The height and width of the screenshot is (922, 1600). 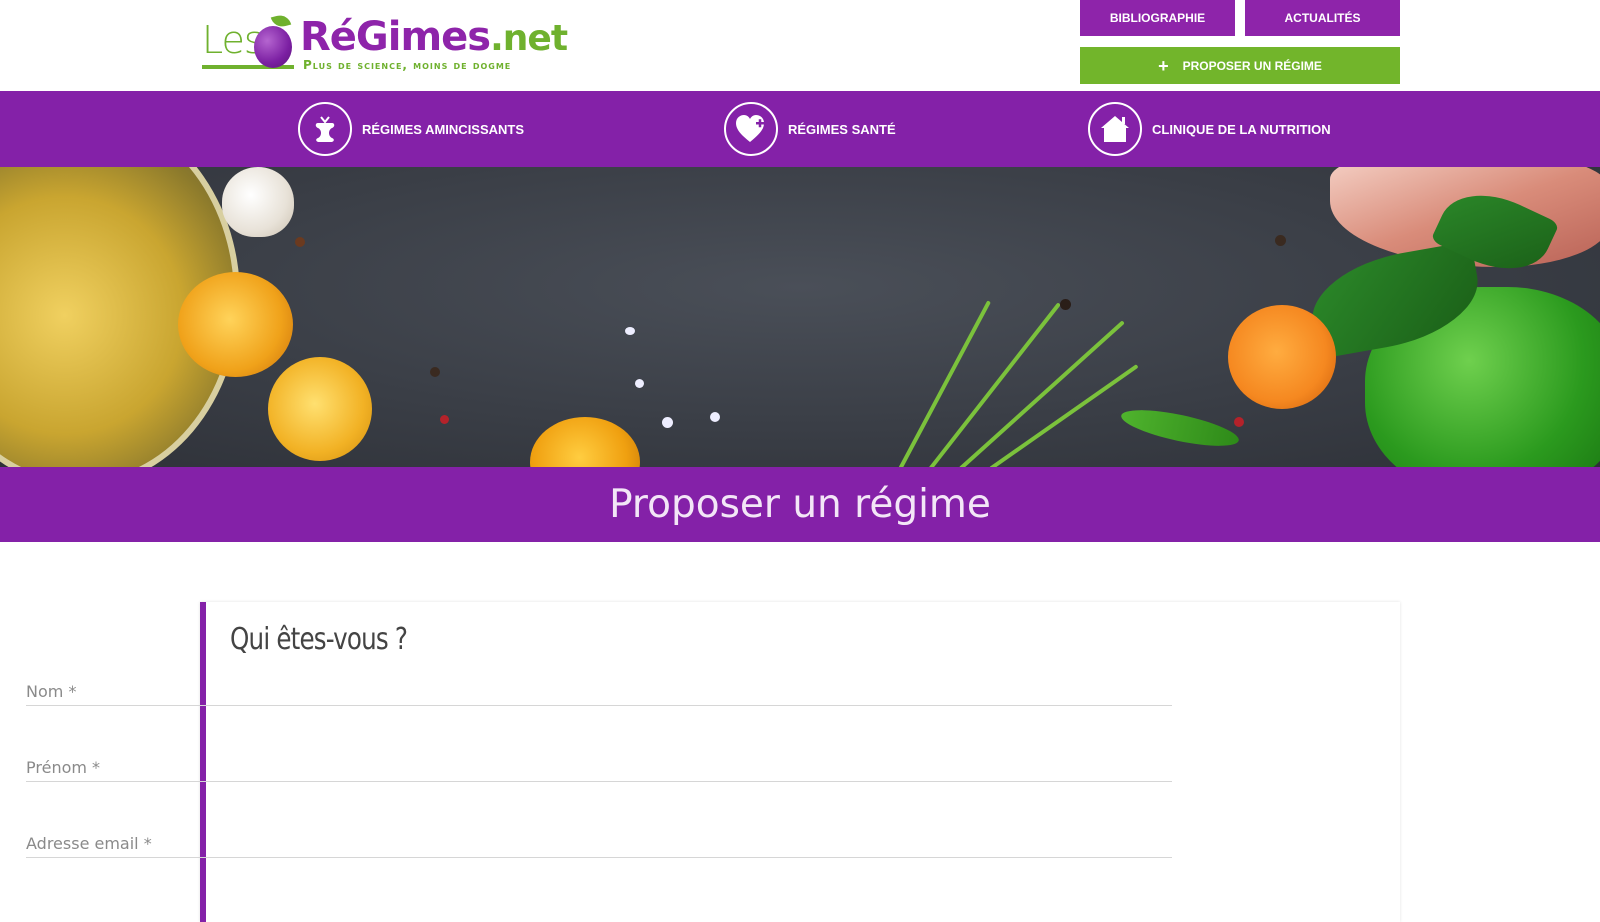 I want to click on email-field: Adresse email *, so click(x=599, y=843).